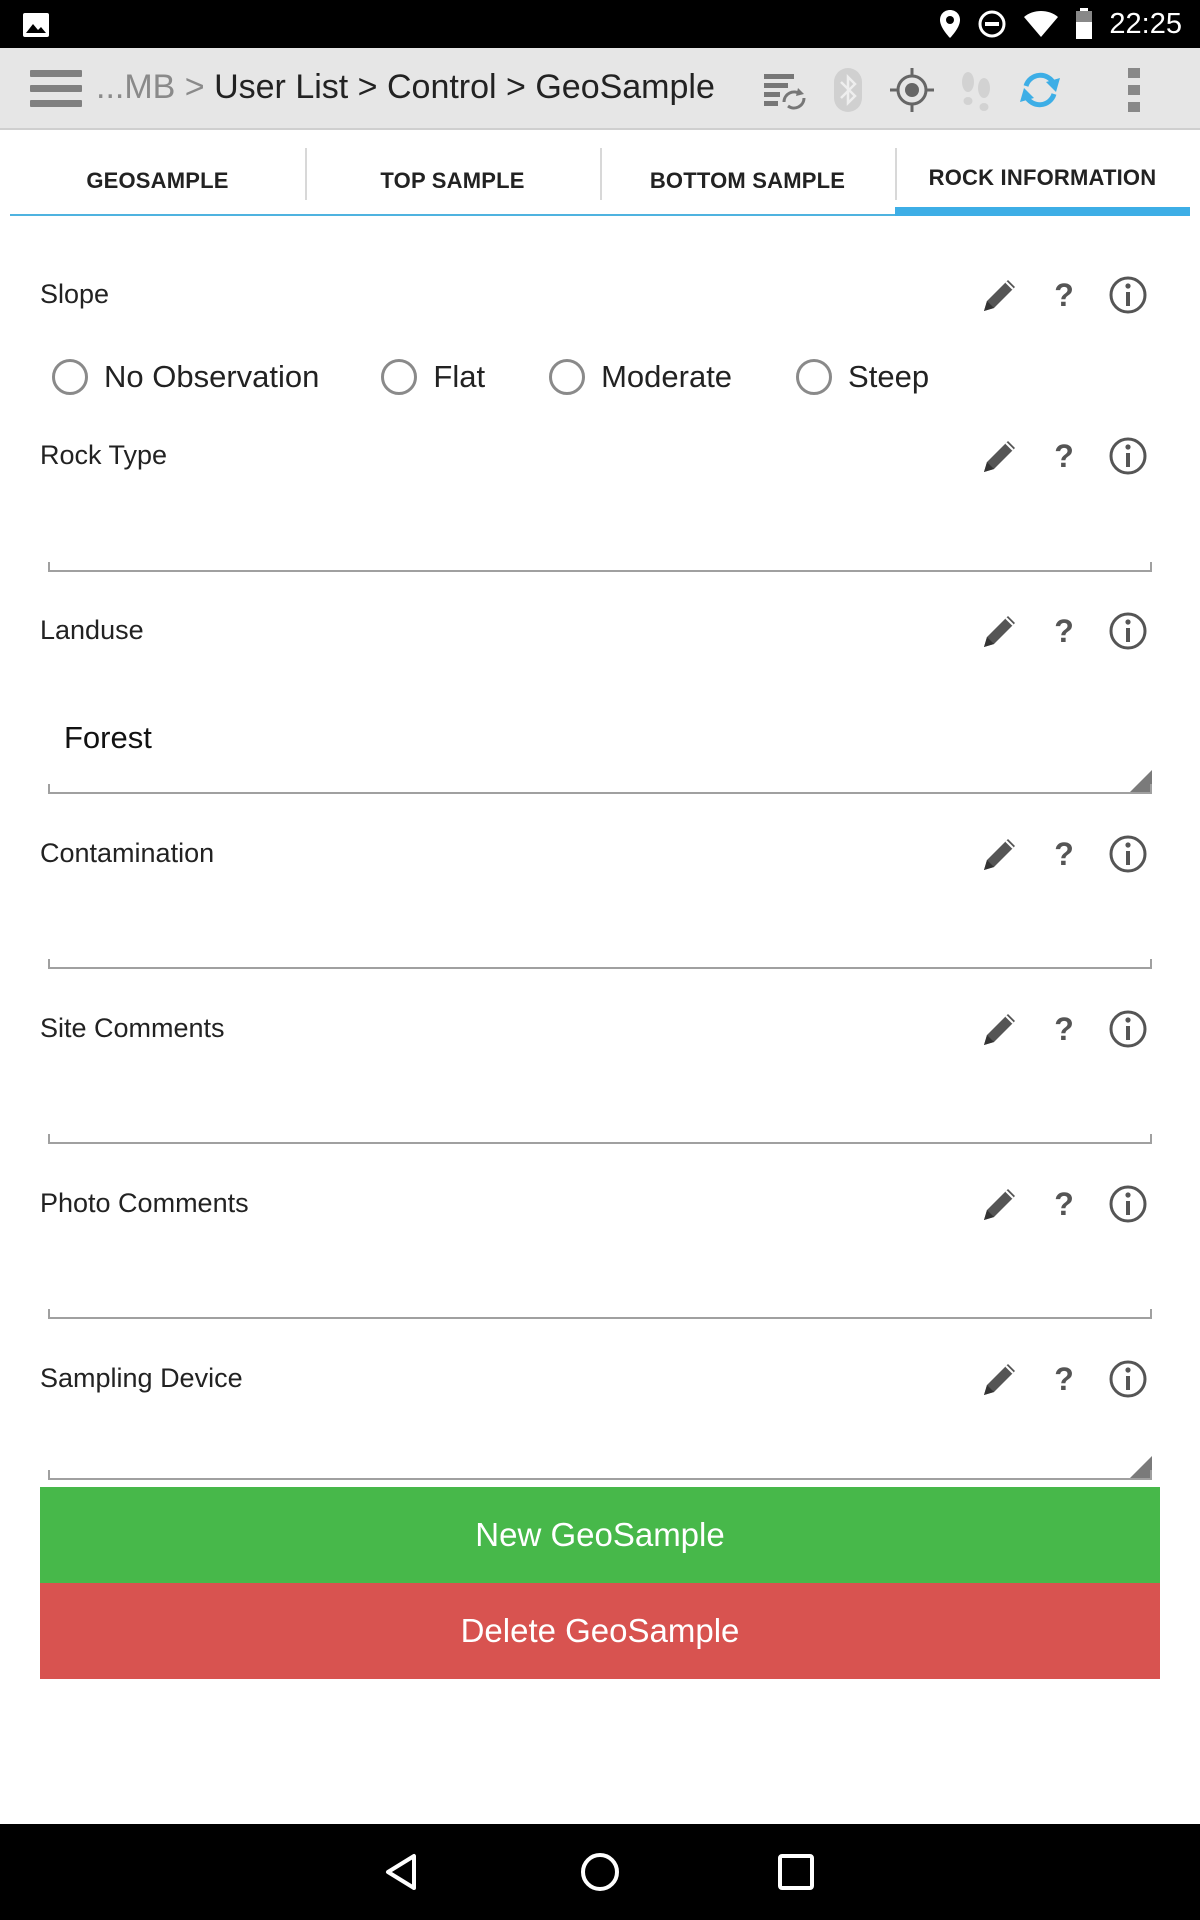 This screenshot has height=1920, width=1200. I want to click on photo-comments-input-underline, so click(600, 1314).